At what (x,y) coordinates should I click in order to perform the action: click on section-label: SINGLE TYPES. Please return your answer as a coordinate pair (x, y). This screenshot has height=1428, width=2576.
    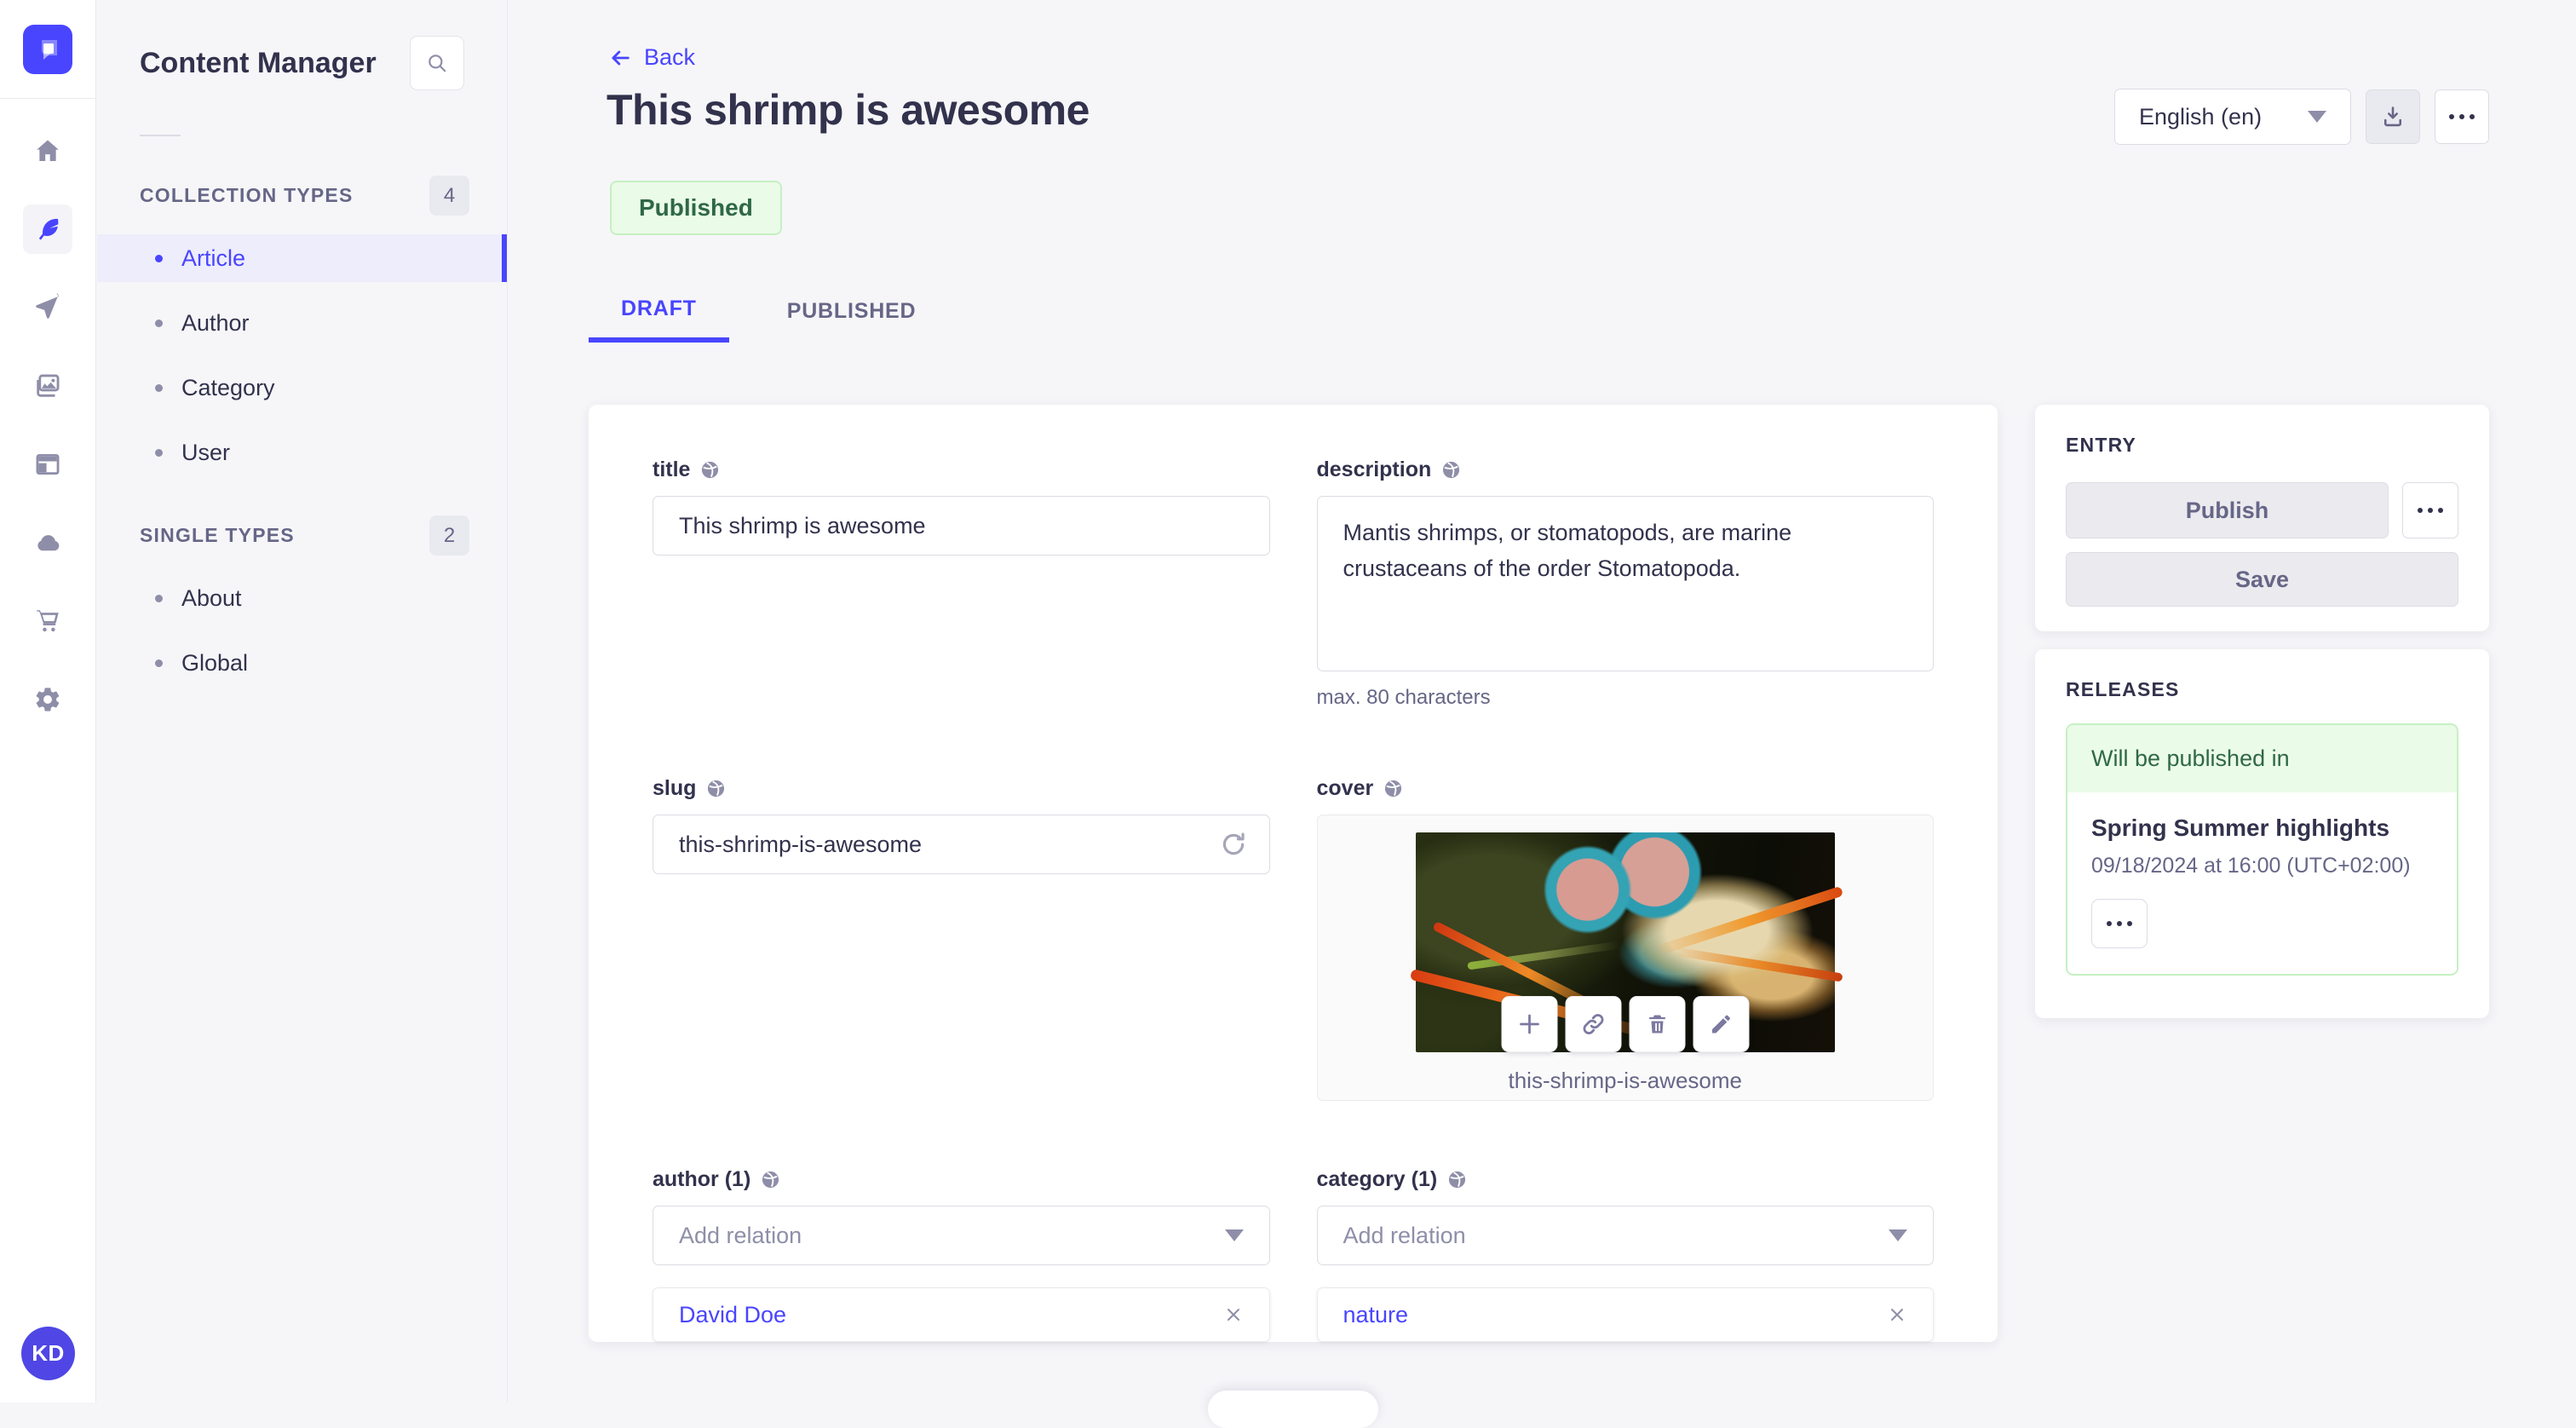
    Looking at the image, I should click on (217, 535).